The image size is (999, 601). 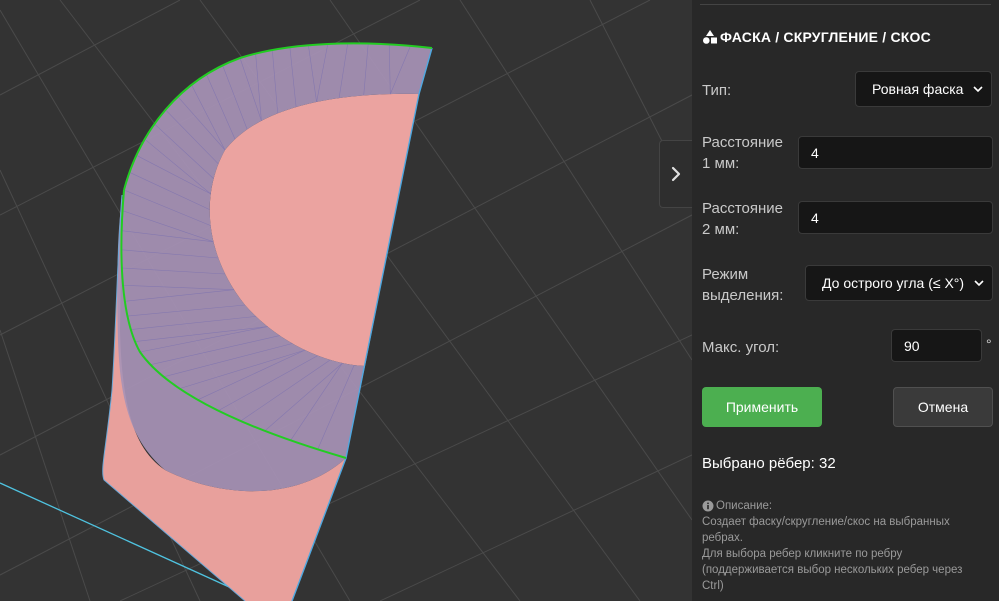 I want to click on mode-label-line1: Режим, so click(x=725, y=274).